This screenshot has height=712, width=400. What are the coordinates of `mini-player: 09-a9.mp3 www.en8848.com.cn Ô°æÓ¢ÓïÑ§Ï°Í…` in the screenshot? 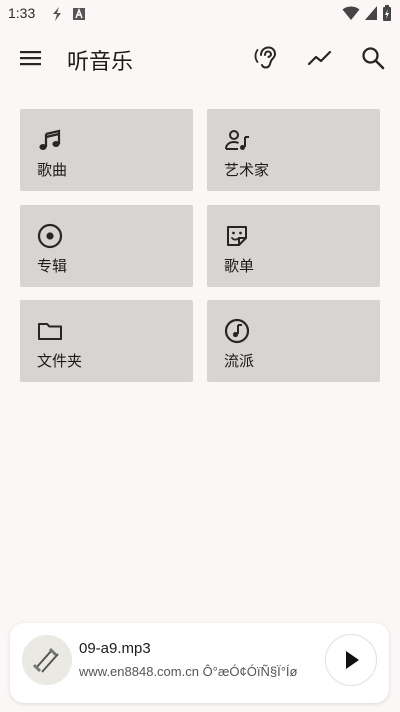 It's located at (199, 663).